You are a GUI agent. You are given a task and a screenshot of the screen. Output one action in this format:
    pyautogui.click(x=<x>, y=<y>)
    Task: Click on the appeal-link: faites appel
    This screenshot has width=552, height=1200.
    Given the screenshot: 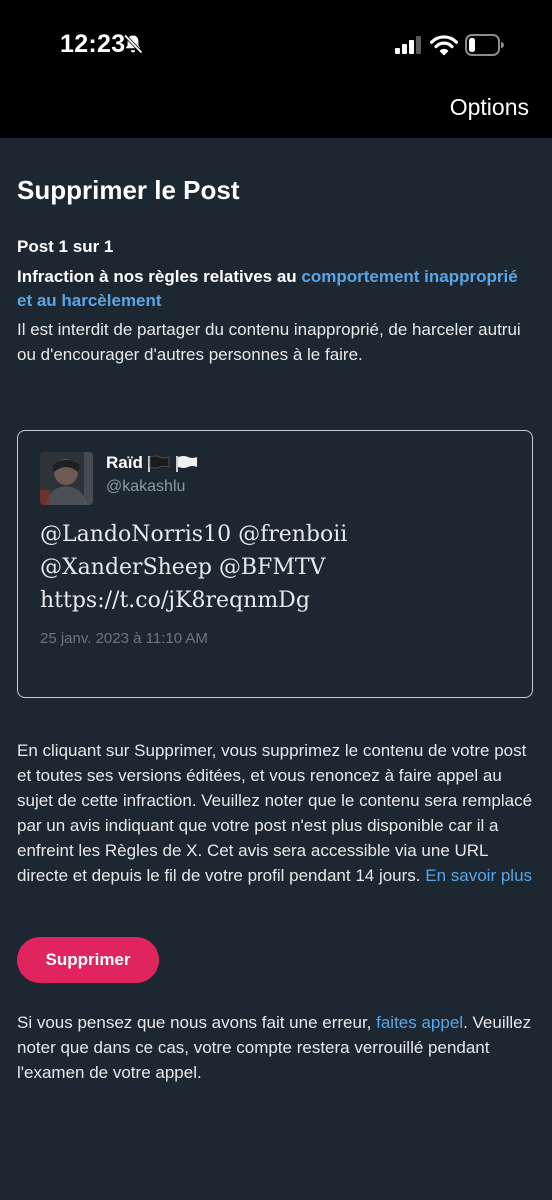 What is the action you would take?
    pyautogui.click(x=419, y=1022)
    